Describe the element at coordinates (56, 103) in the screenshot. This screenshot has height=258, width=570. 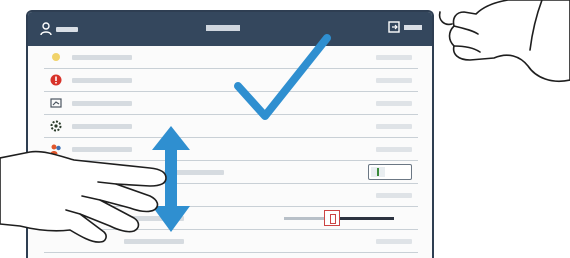
I see `gauge-icon` at that location.